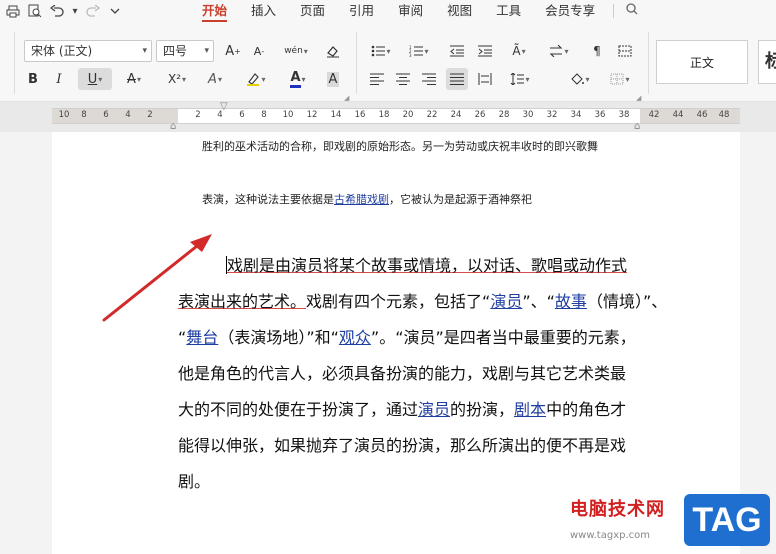 This screenshot has width=776, height=554. I want to click on watermark-tag-logo: TAG, so click(727, 520).